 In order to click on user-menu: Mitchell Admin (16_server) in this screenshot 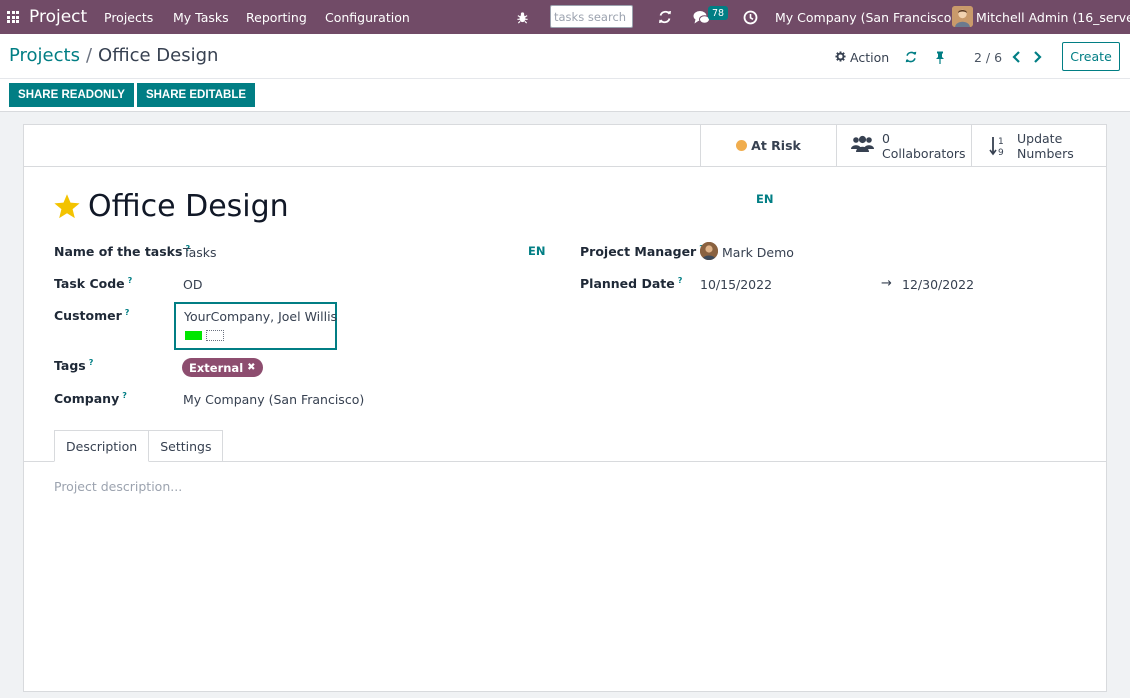, I will do `click(1053, 17)`.